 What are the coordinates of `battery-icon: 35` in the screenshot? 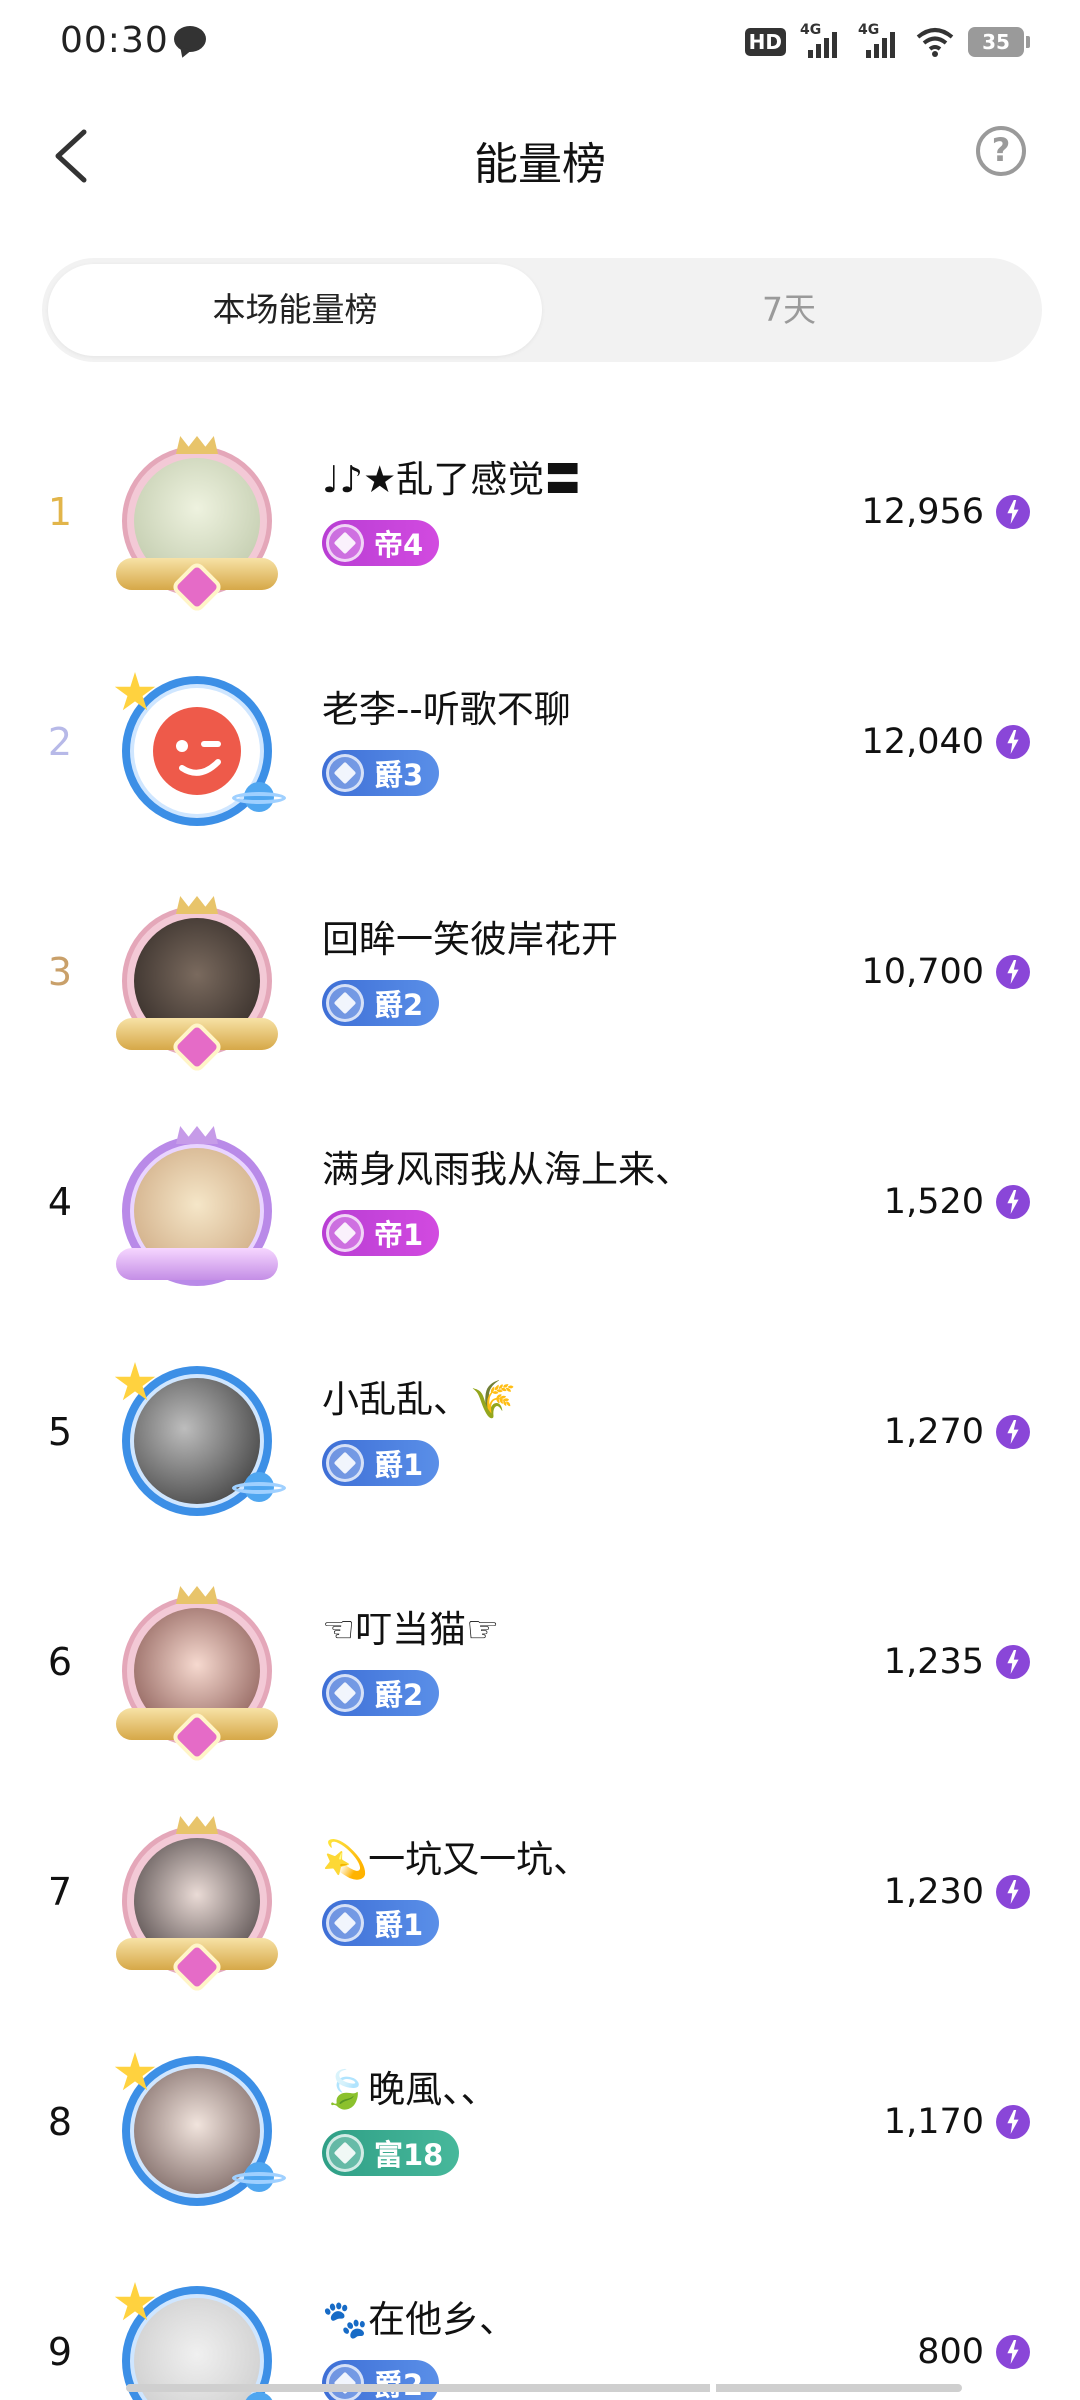 It's located at (999, 42).